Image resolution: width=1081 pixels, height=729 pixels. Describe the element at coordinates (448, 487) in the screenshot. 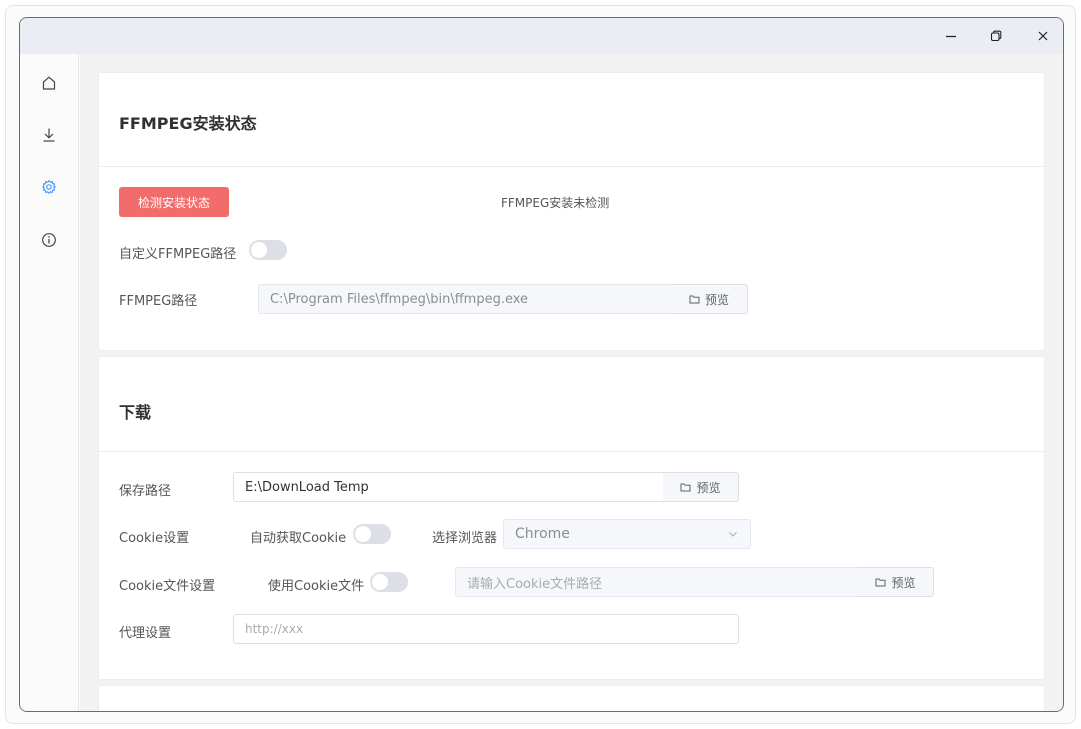

I see `save-path-input: E:\DownLoad Temp` at that location.